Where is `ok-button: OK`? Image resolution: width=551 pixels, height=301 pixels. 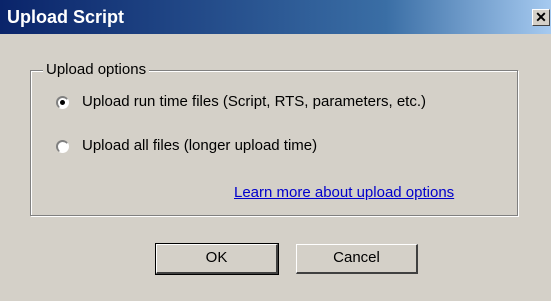
ok-button: OK is located at coordinates (217, 259).